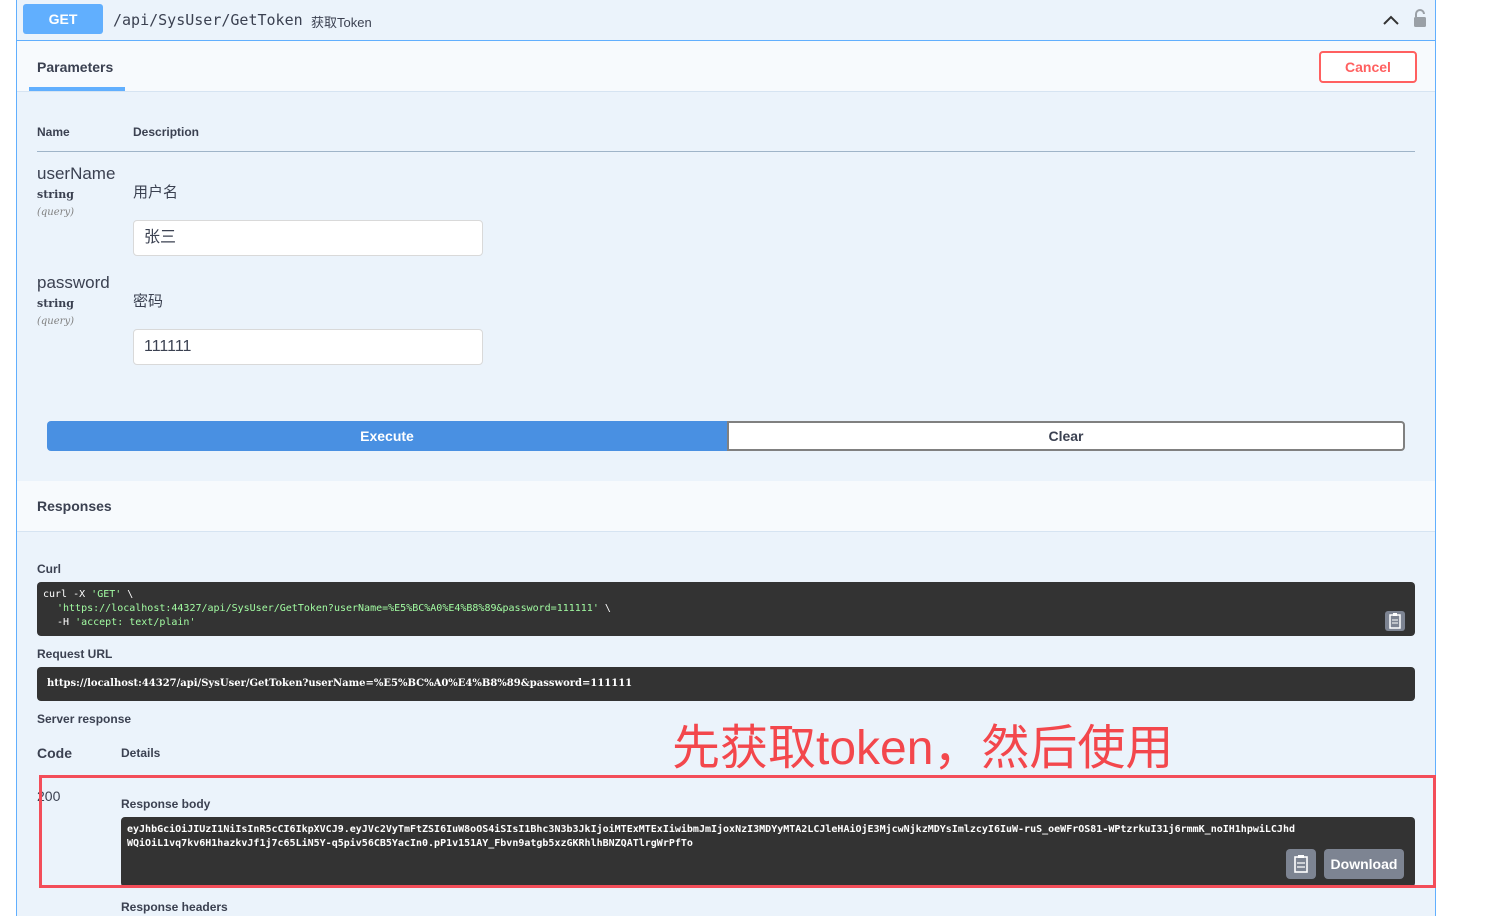 The image size is (1493, 916). Describe the element at coordinates (55, 212) in the screenshot. I see `param-in-username: (query)` at that location.